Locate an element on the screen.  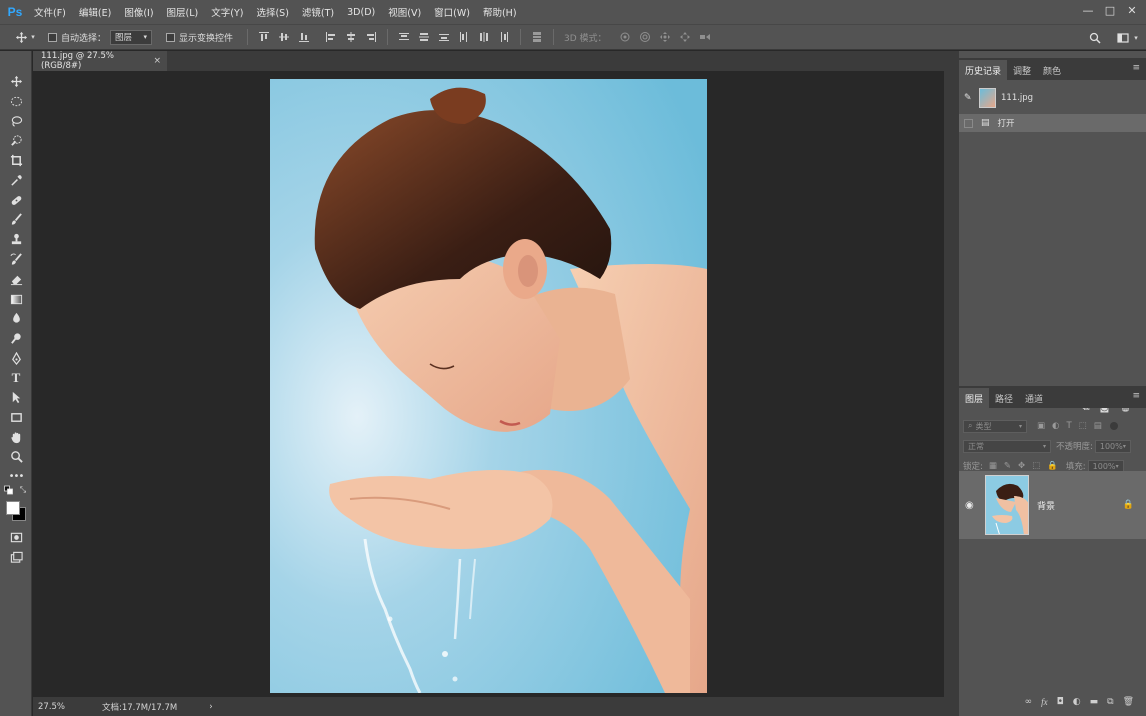
search-icon is located at coordinates (1095, 38).